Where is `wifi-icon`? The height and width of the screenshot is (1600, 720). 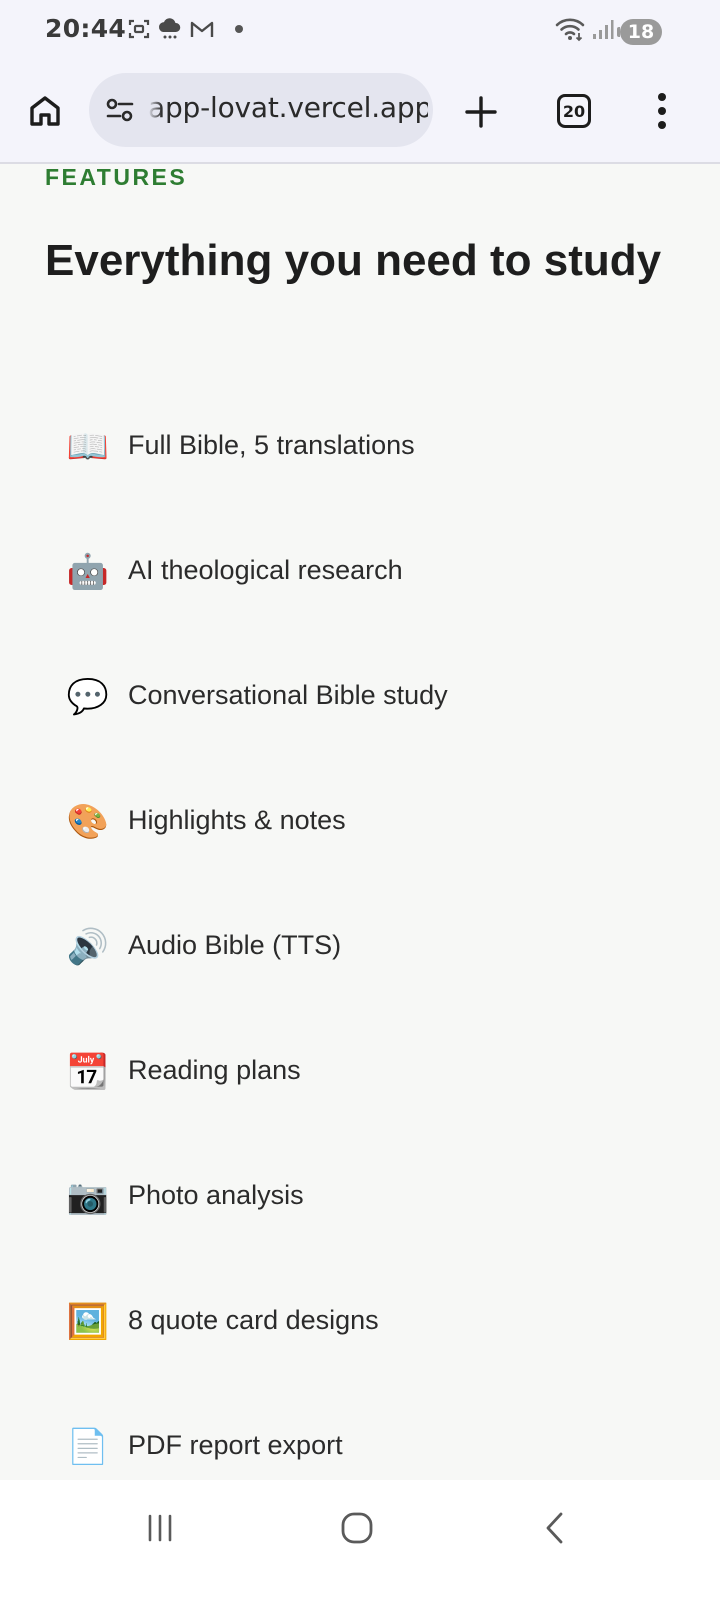
wifi-icon is located at coordinates (570, 31).